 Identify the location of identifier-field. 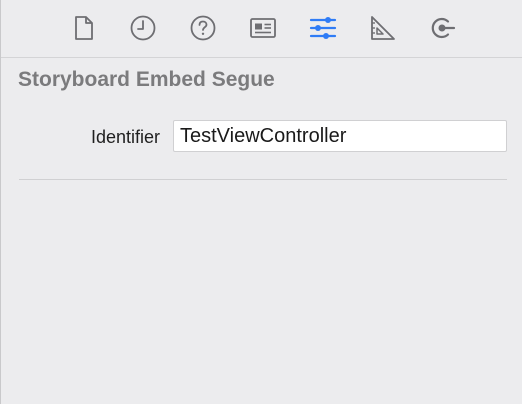
(340, 136).